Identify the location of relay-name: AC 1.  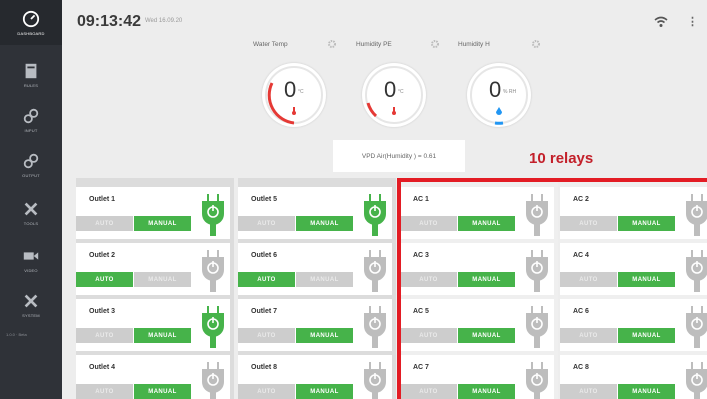
(421, 199).